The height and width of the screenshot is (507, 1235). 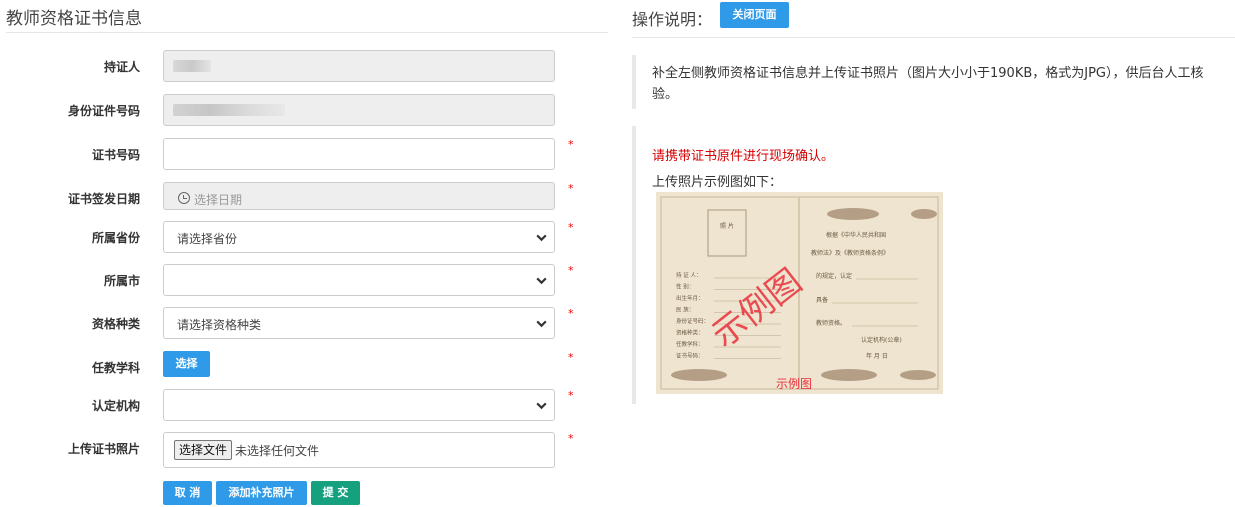 I want to click on authority-select, so click(x=359, y=405).